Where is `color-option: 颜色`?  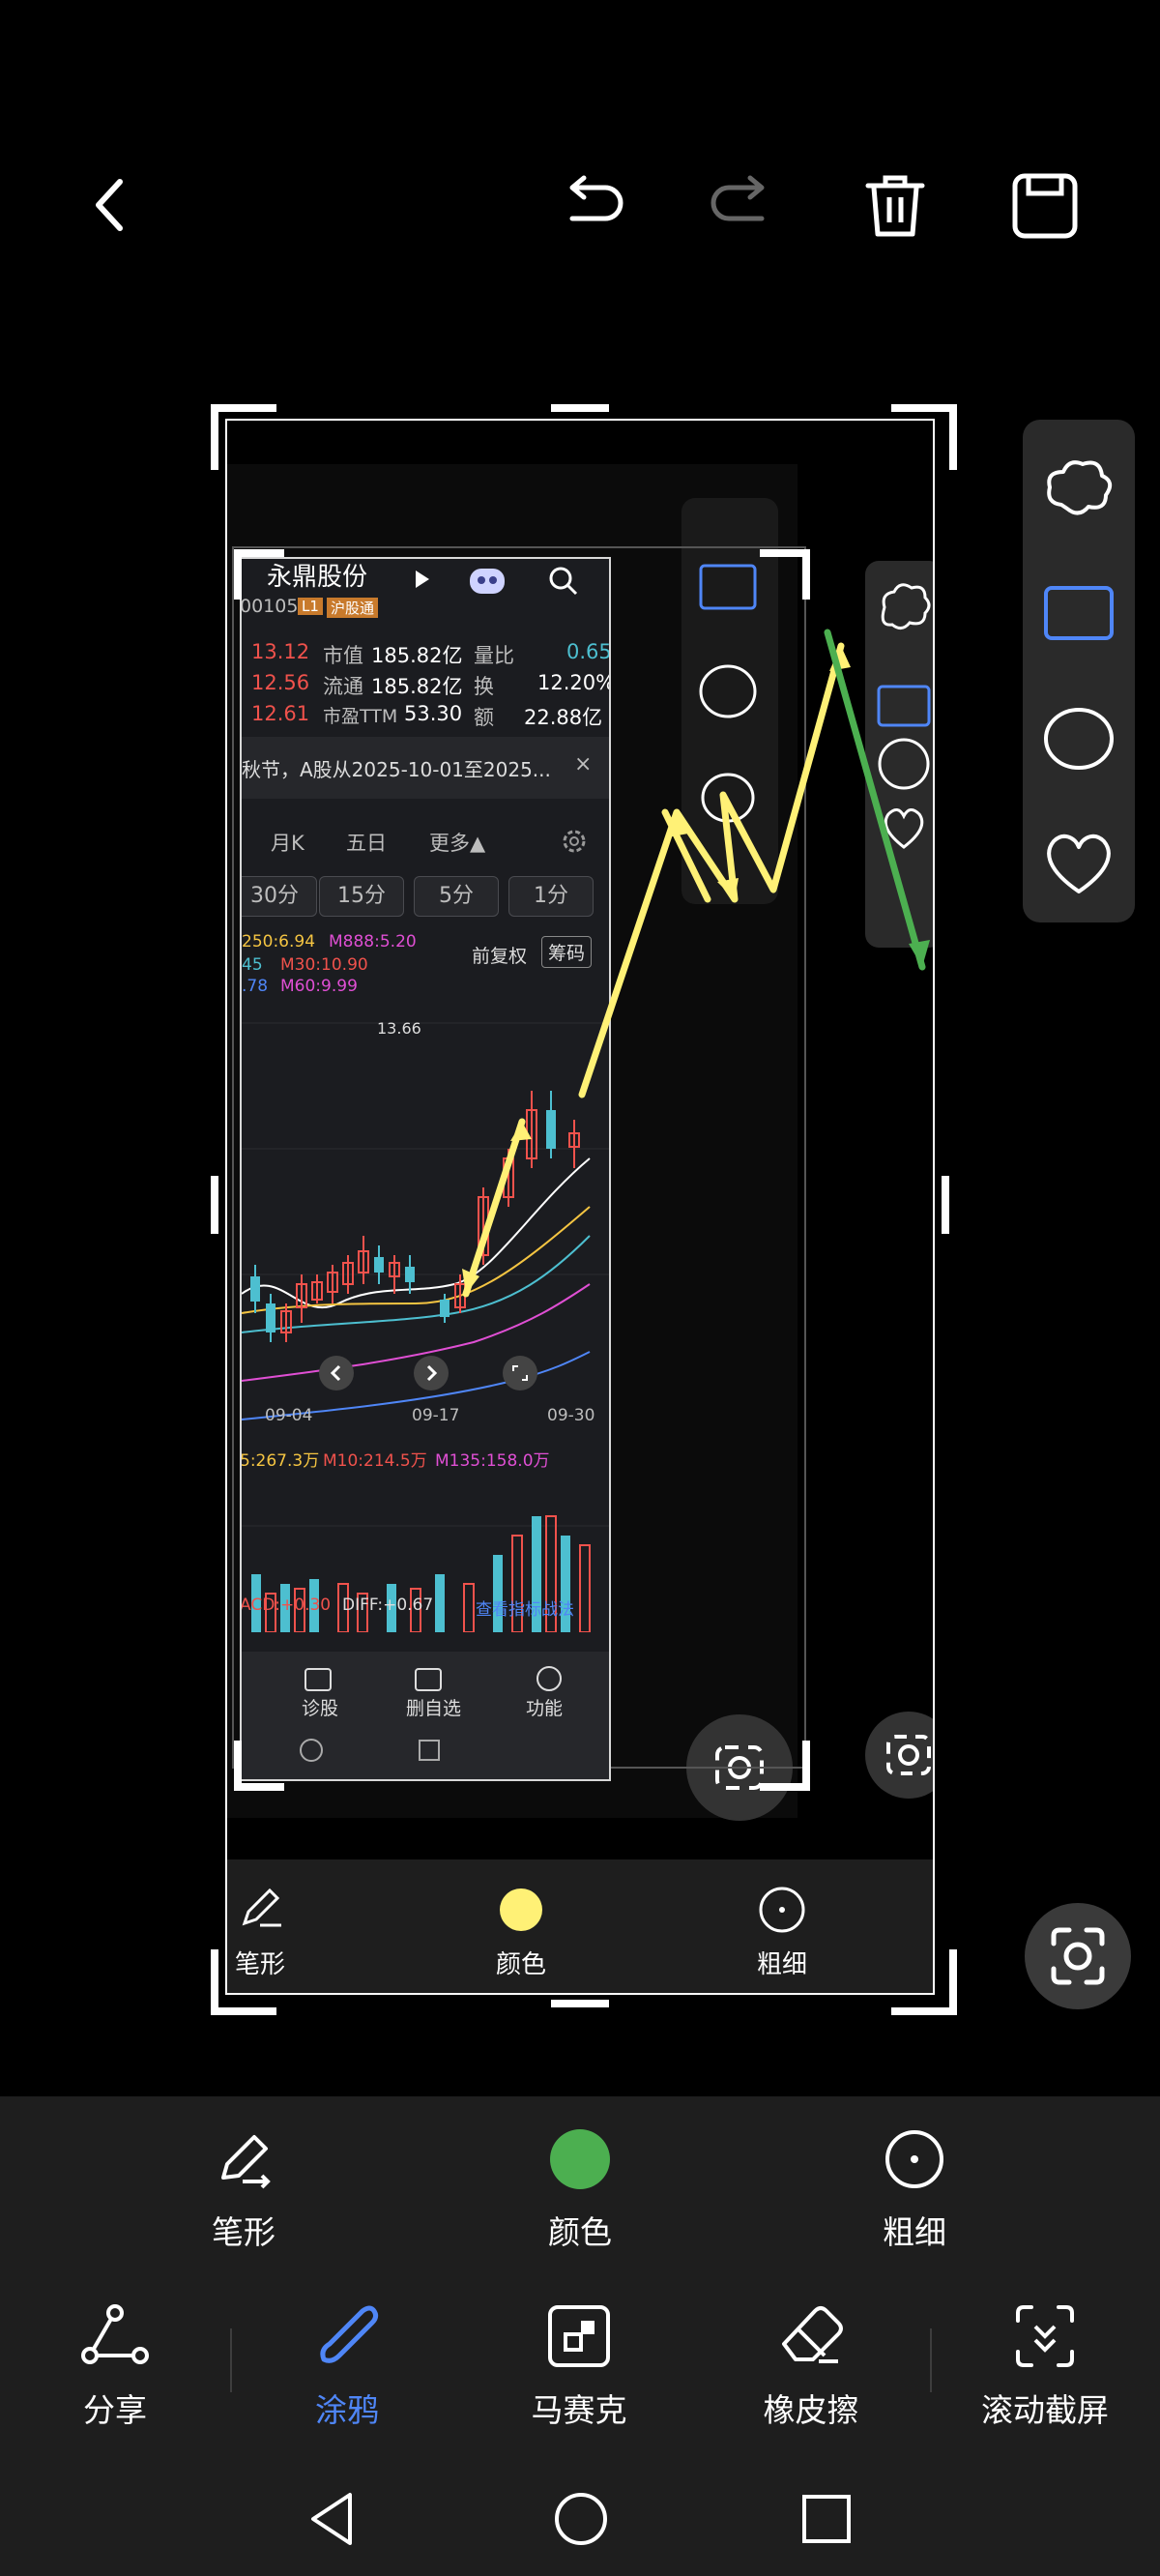
color-option: 颜色 is located at coordinates (580, 2189).